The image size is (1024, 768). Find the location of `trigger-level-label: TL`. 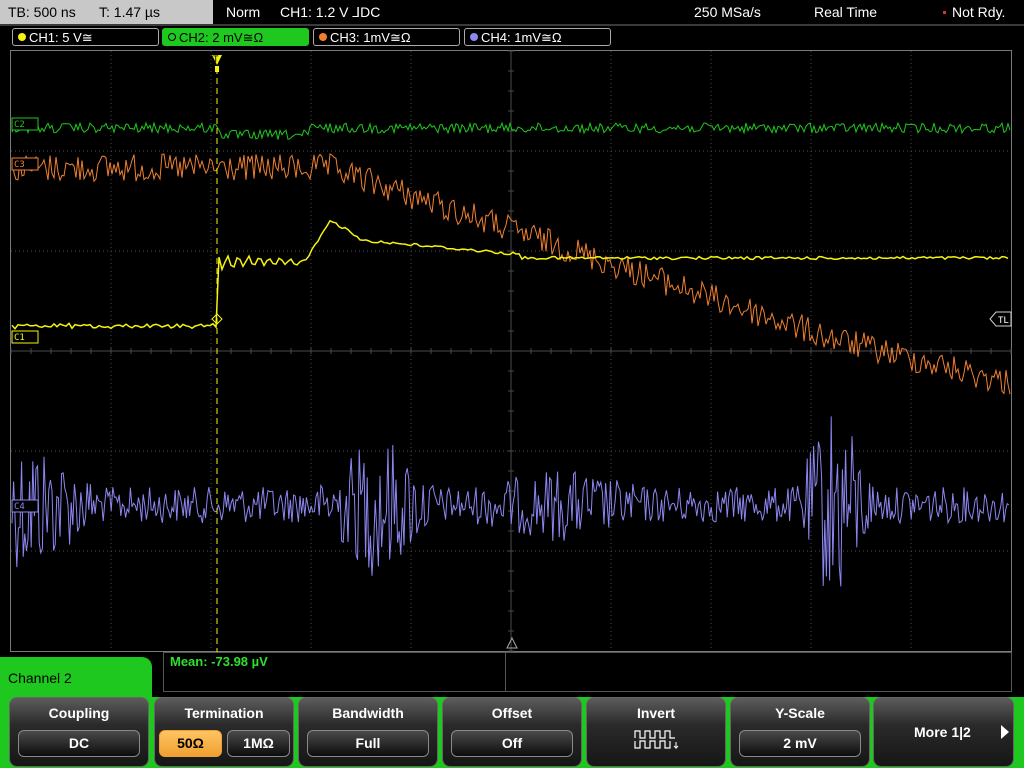

trigger-level-label: TL is located at coordinates (1003, 321).